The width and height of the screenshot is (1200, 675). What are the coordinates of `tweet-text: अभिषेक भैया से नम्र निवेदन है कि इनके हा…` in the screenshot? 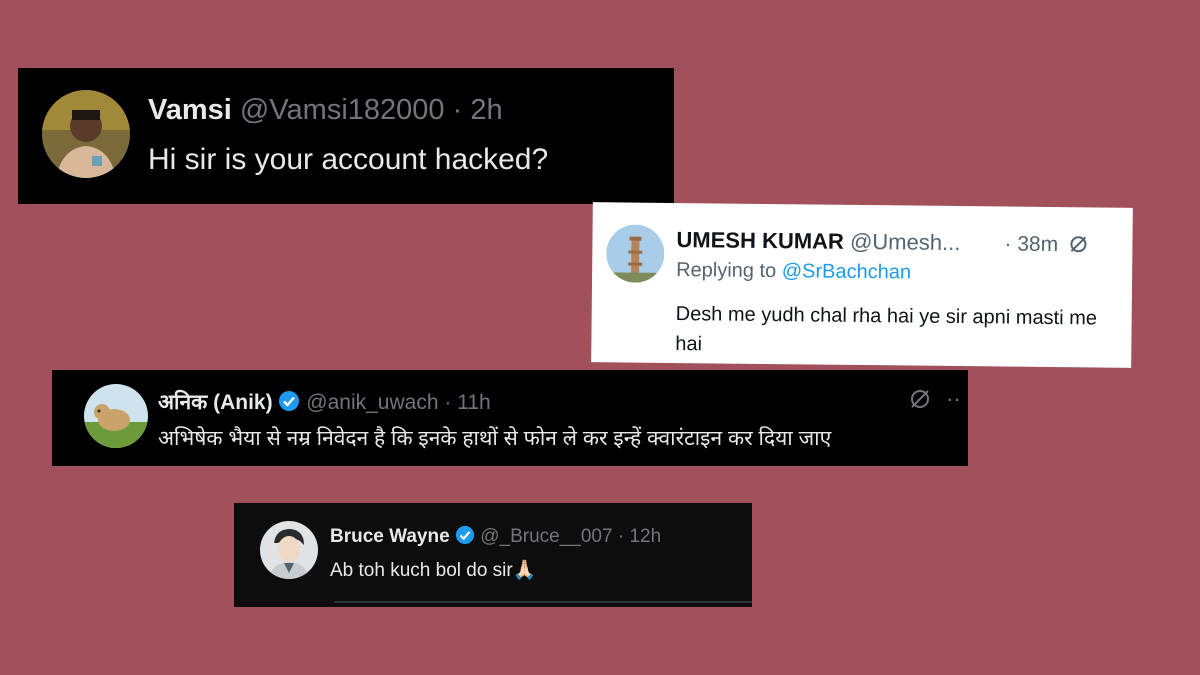 It's located at (495, 438).